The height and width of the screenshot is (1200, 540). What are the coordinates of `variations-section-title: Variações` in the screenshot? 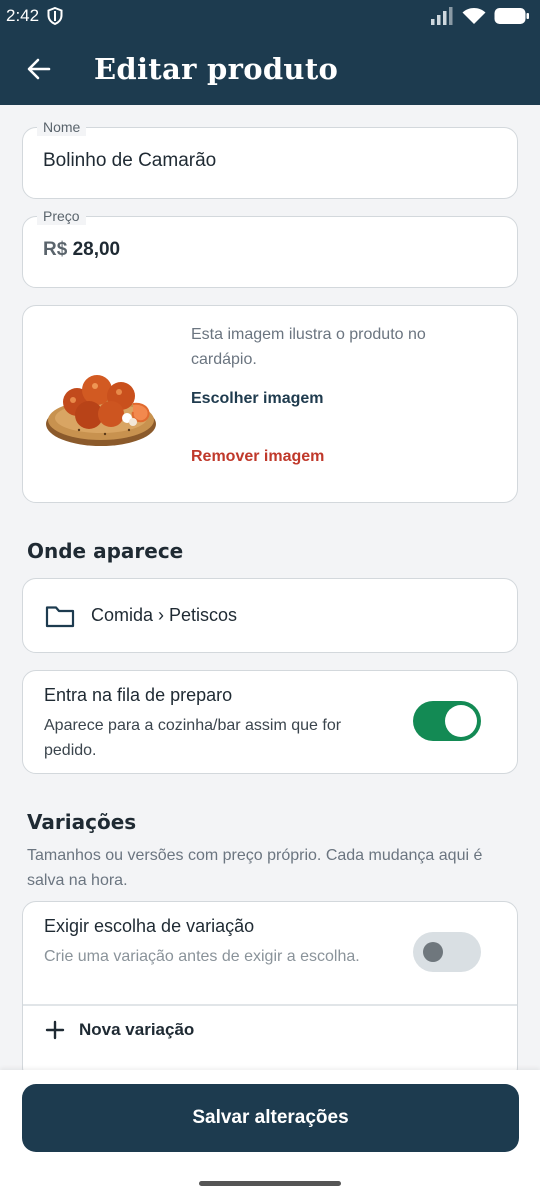 It's located at (82, 822).